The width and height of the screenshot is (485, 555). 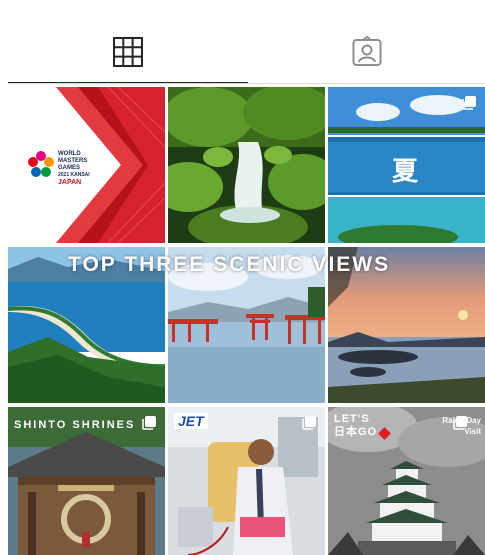 I want to click on lets-go-caption: LET'S 日本GO, so click(x=355, y=426).